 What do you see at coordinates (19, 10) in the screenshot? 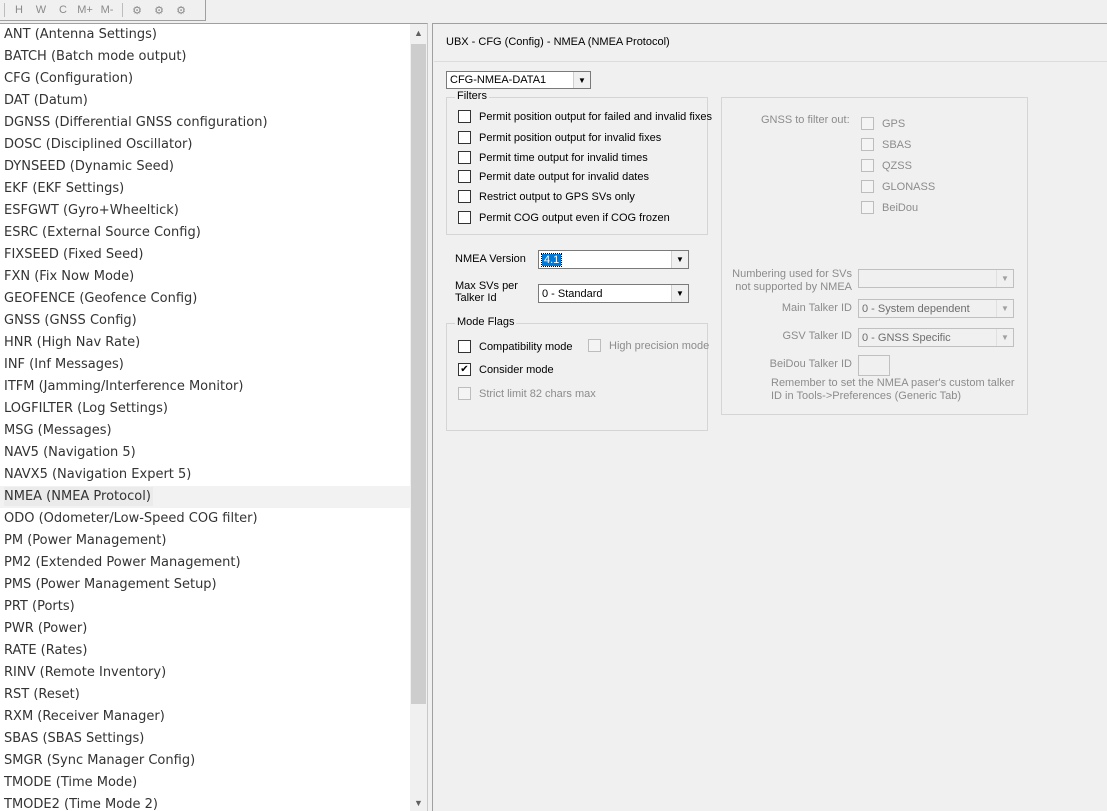
I see `hide-columns-icon: H` at bounding box center [19, 10].